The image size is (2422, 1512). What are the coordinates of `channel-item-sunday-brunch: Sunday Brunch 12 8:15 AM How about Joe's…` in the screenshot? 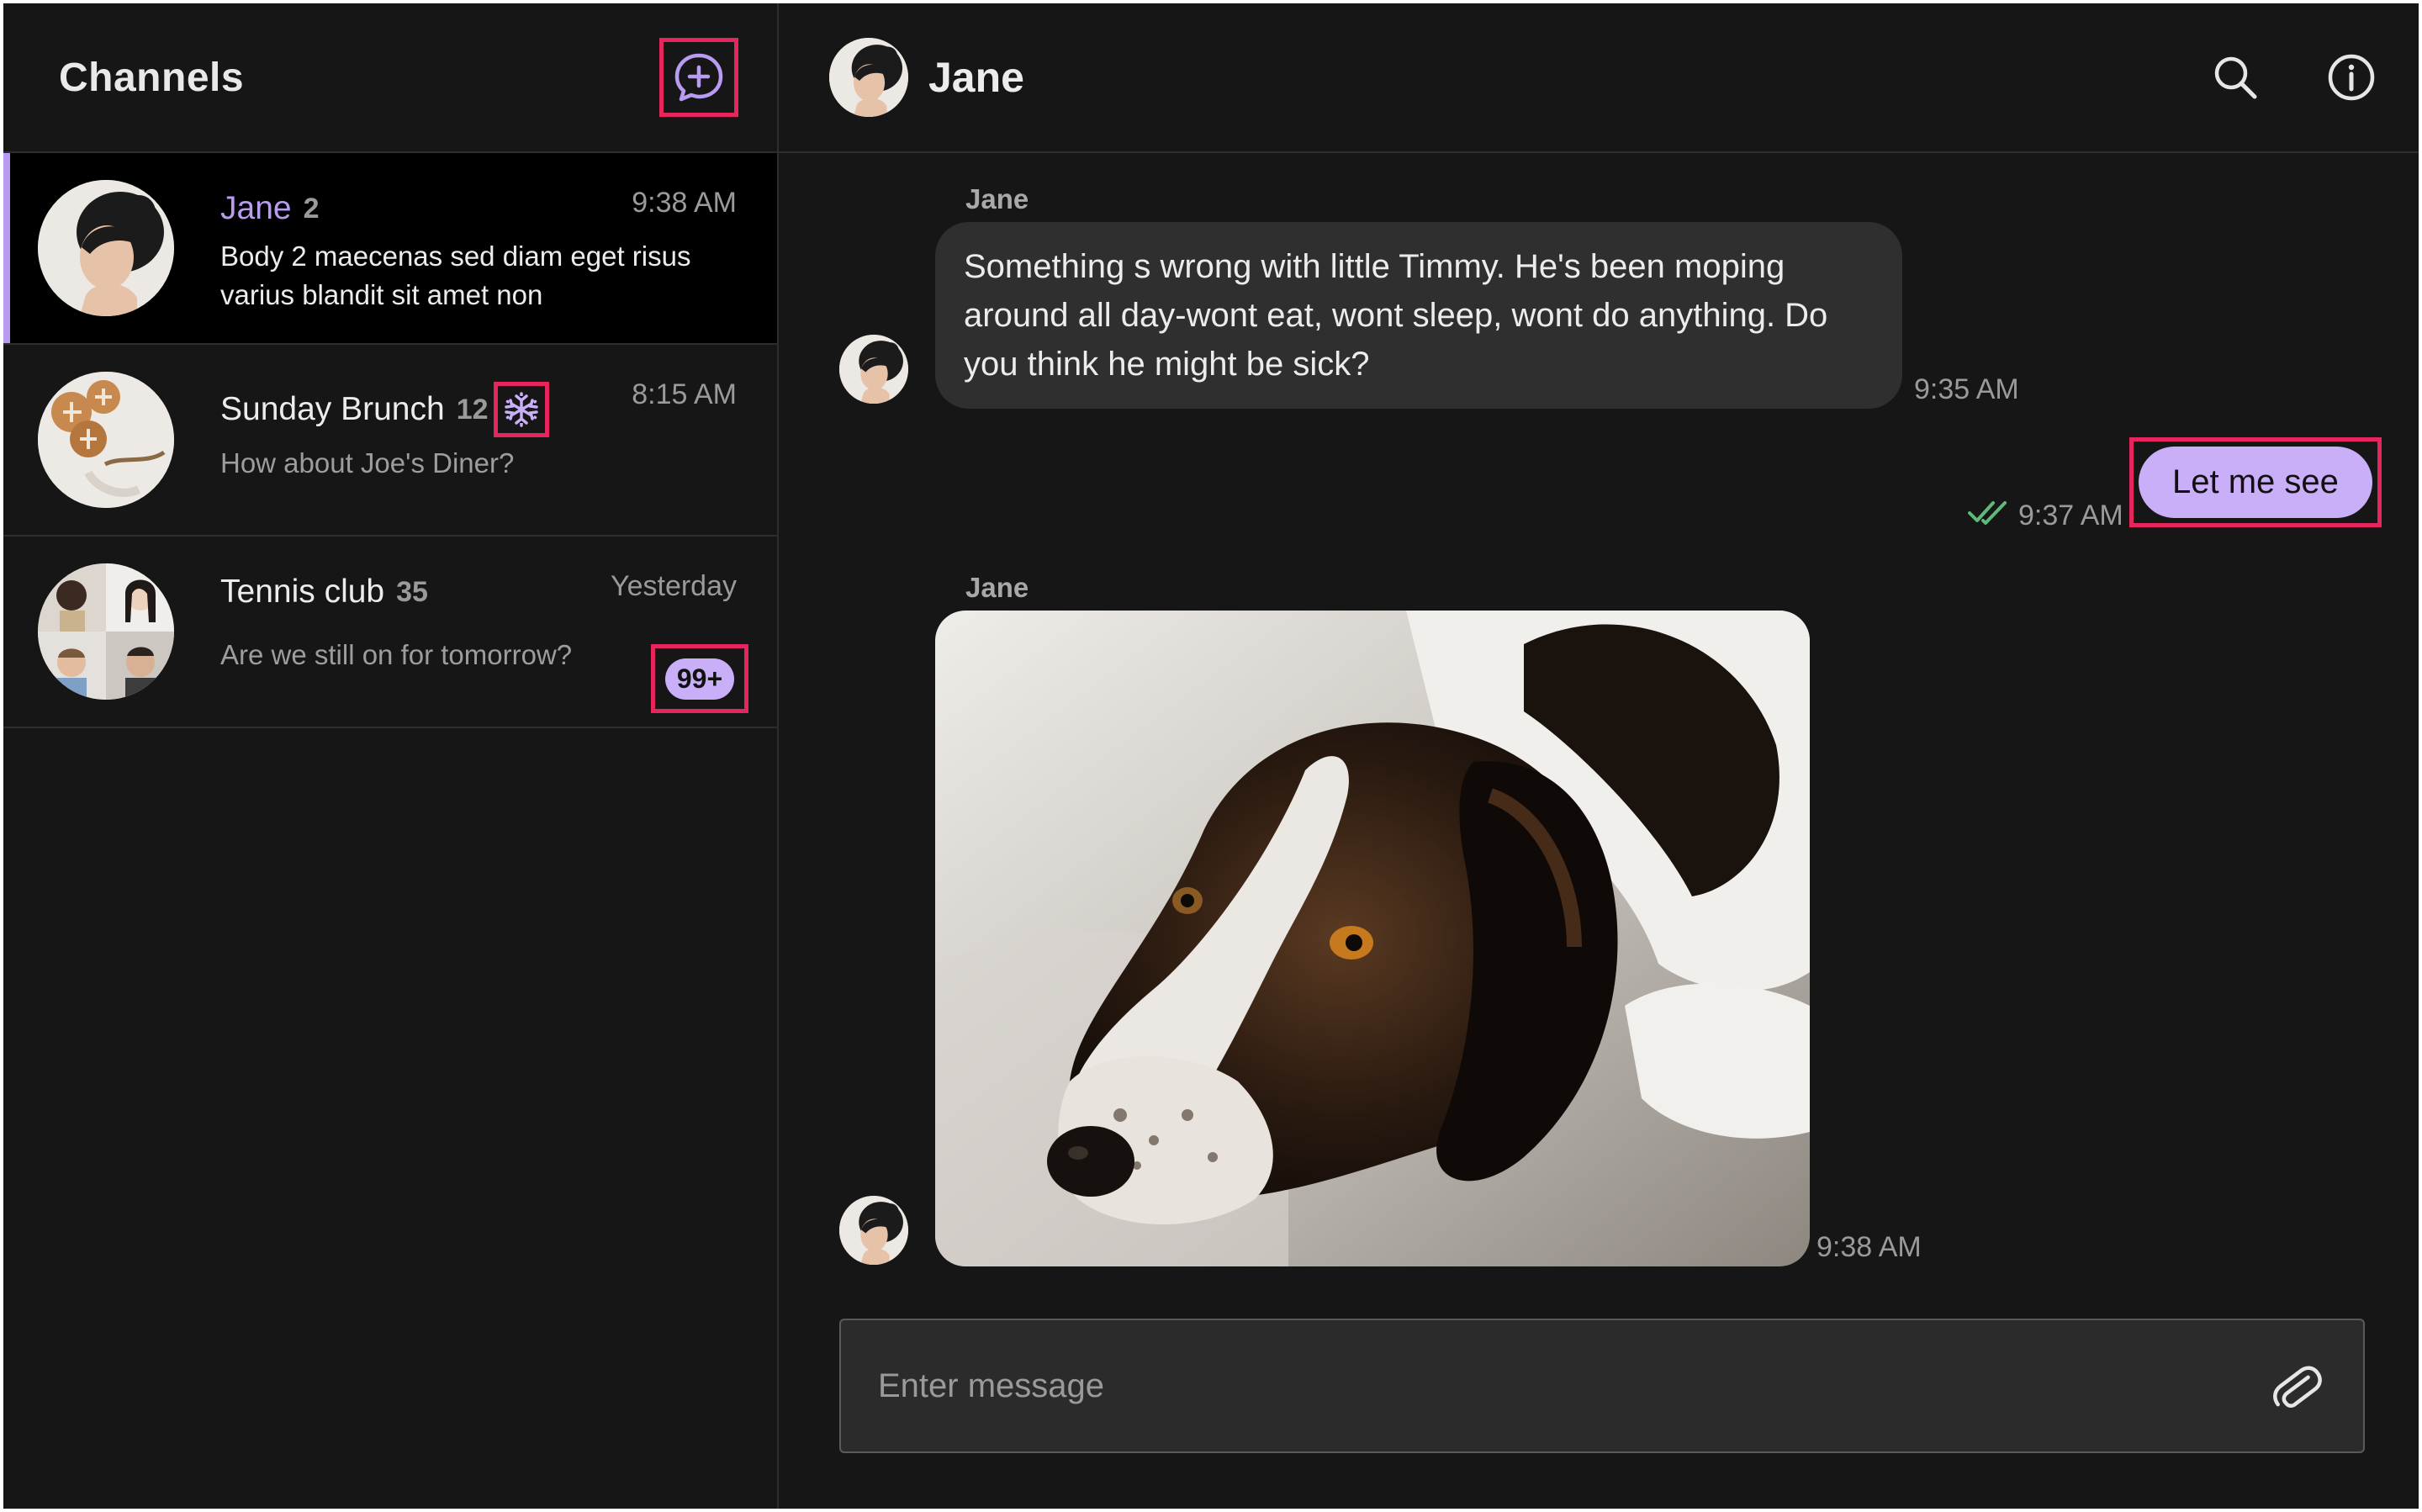 It's located at (390, 441).